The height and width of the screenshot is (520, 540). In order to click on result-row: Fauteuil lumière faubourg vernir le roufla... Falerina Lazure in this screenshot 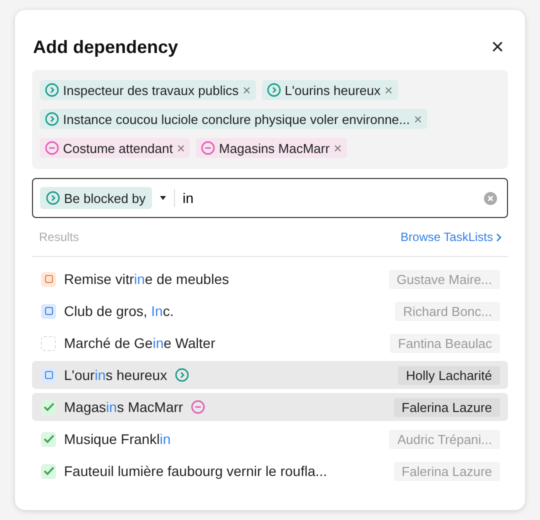, I will do `click(270, 471)`.